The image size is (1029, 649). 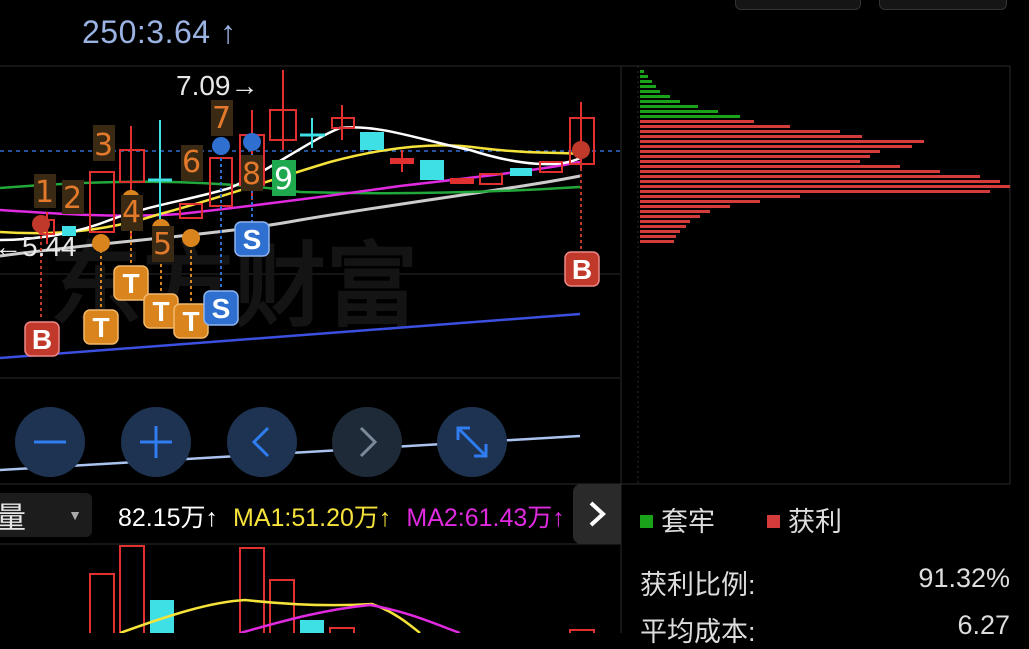 I want to click on nine-turn-7: 7, so click(x=221, y=118).